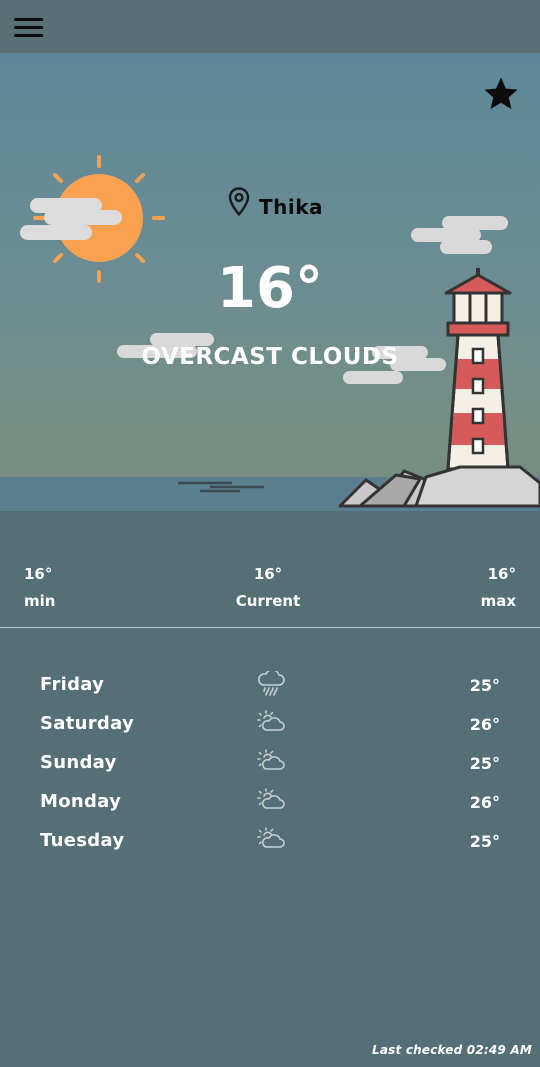  What do you see at coordinates (268, 574) in the screenshot?
I see `current-temp-value: 16°` at bounding box center [268, 574].